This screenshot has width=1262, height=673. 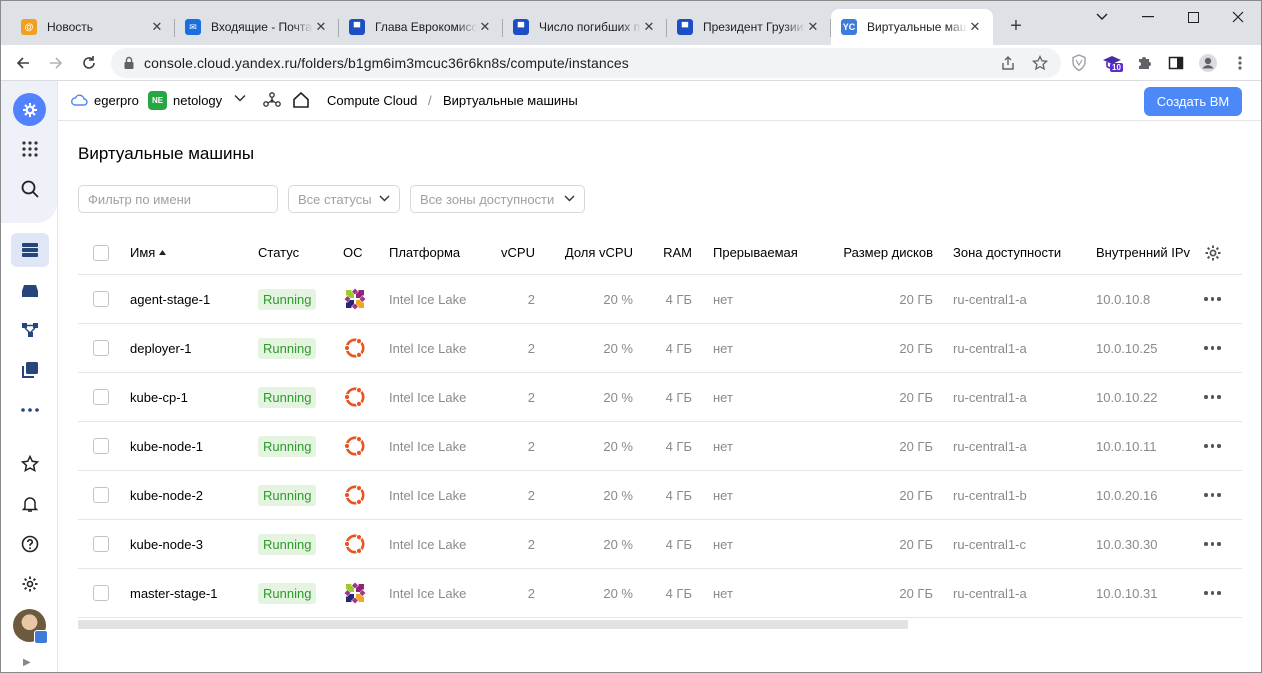 I want to click on column-header-preemptible: Прерываемая, so click(x=755, y=252).